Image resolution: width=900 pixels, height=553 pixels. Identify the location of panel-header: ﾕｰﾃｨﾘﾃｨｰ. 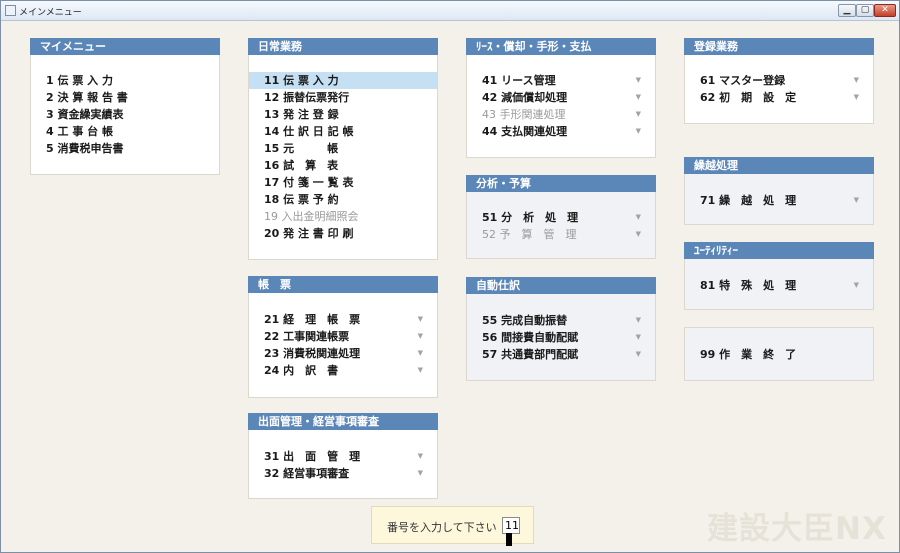
(779, 250).